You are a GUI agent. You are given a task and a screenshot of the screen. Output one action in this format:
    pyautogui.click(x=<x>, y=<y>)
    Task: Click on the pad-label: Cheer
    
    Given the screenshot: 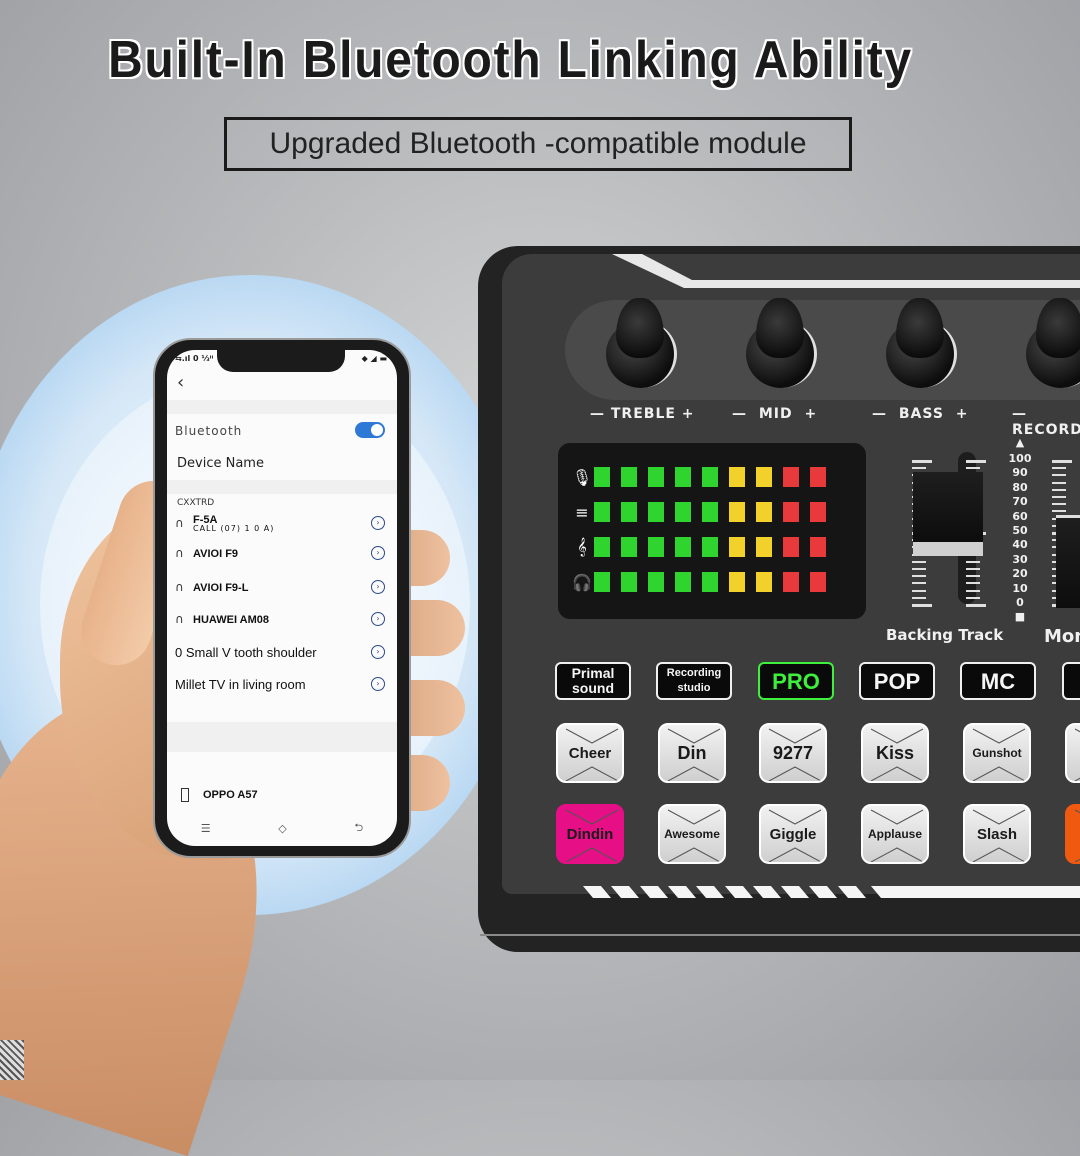 What is the action you would take?
    pyautogui.click(x=590, y=753)
    